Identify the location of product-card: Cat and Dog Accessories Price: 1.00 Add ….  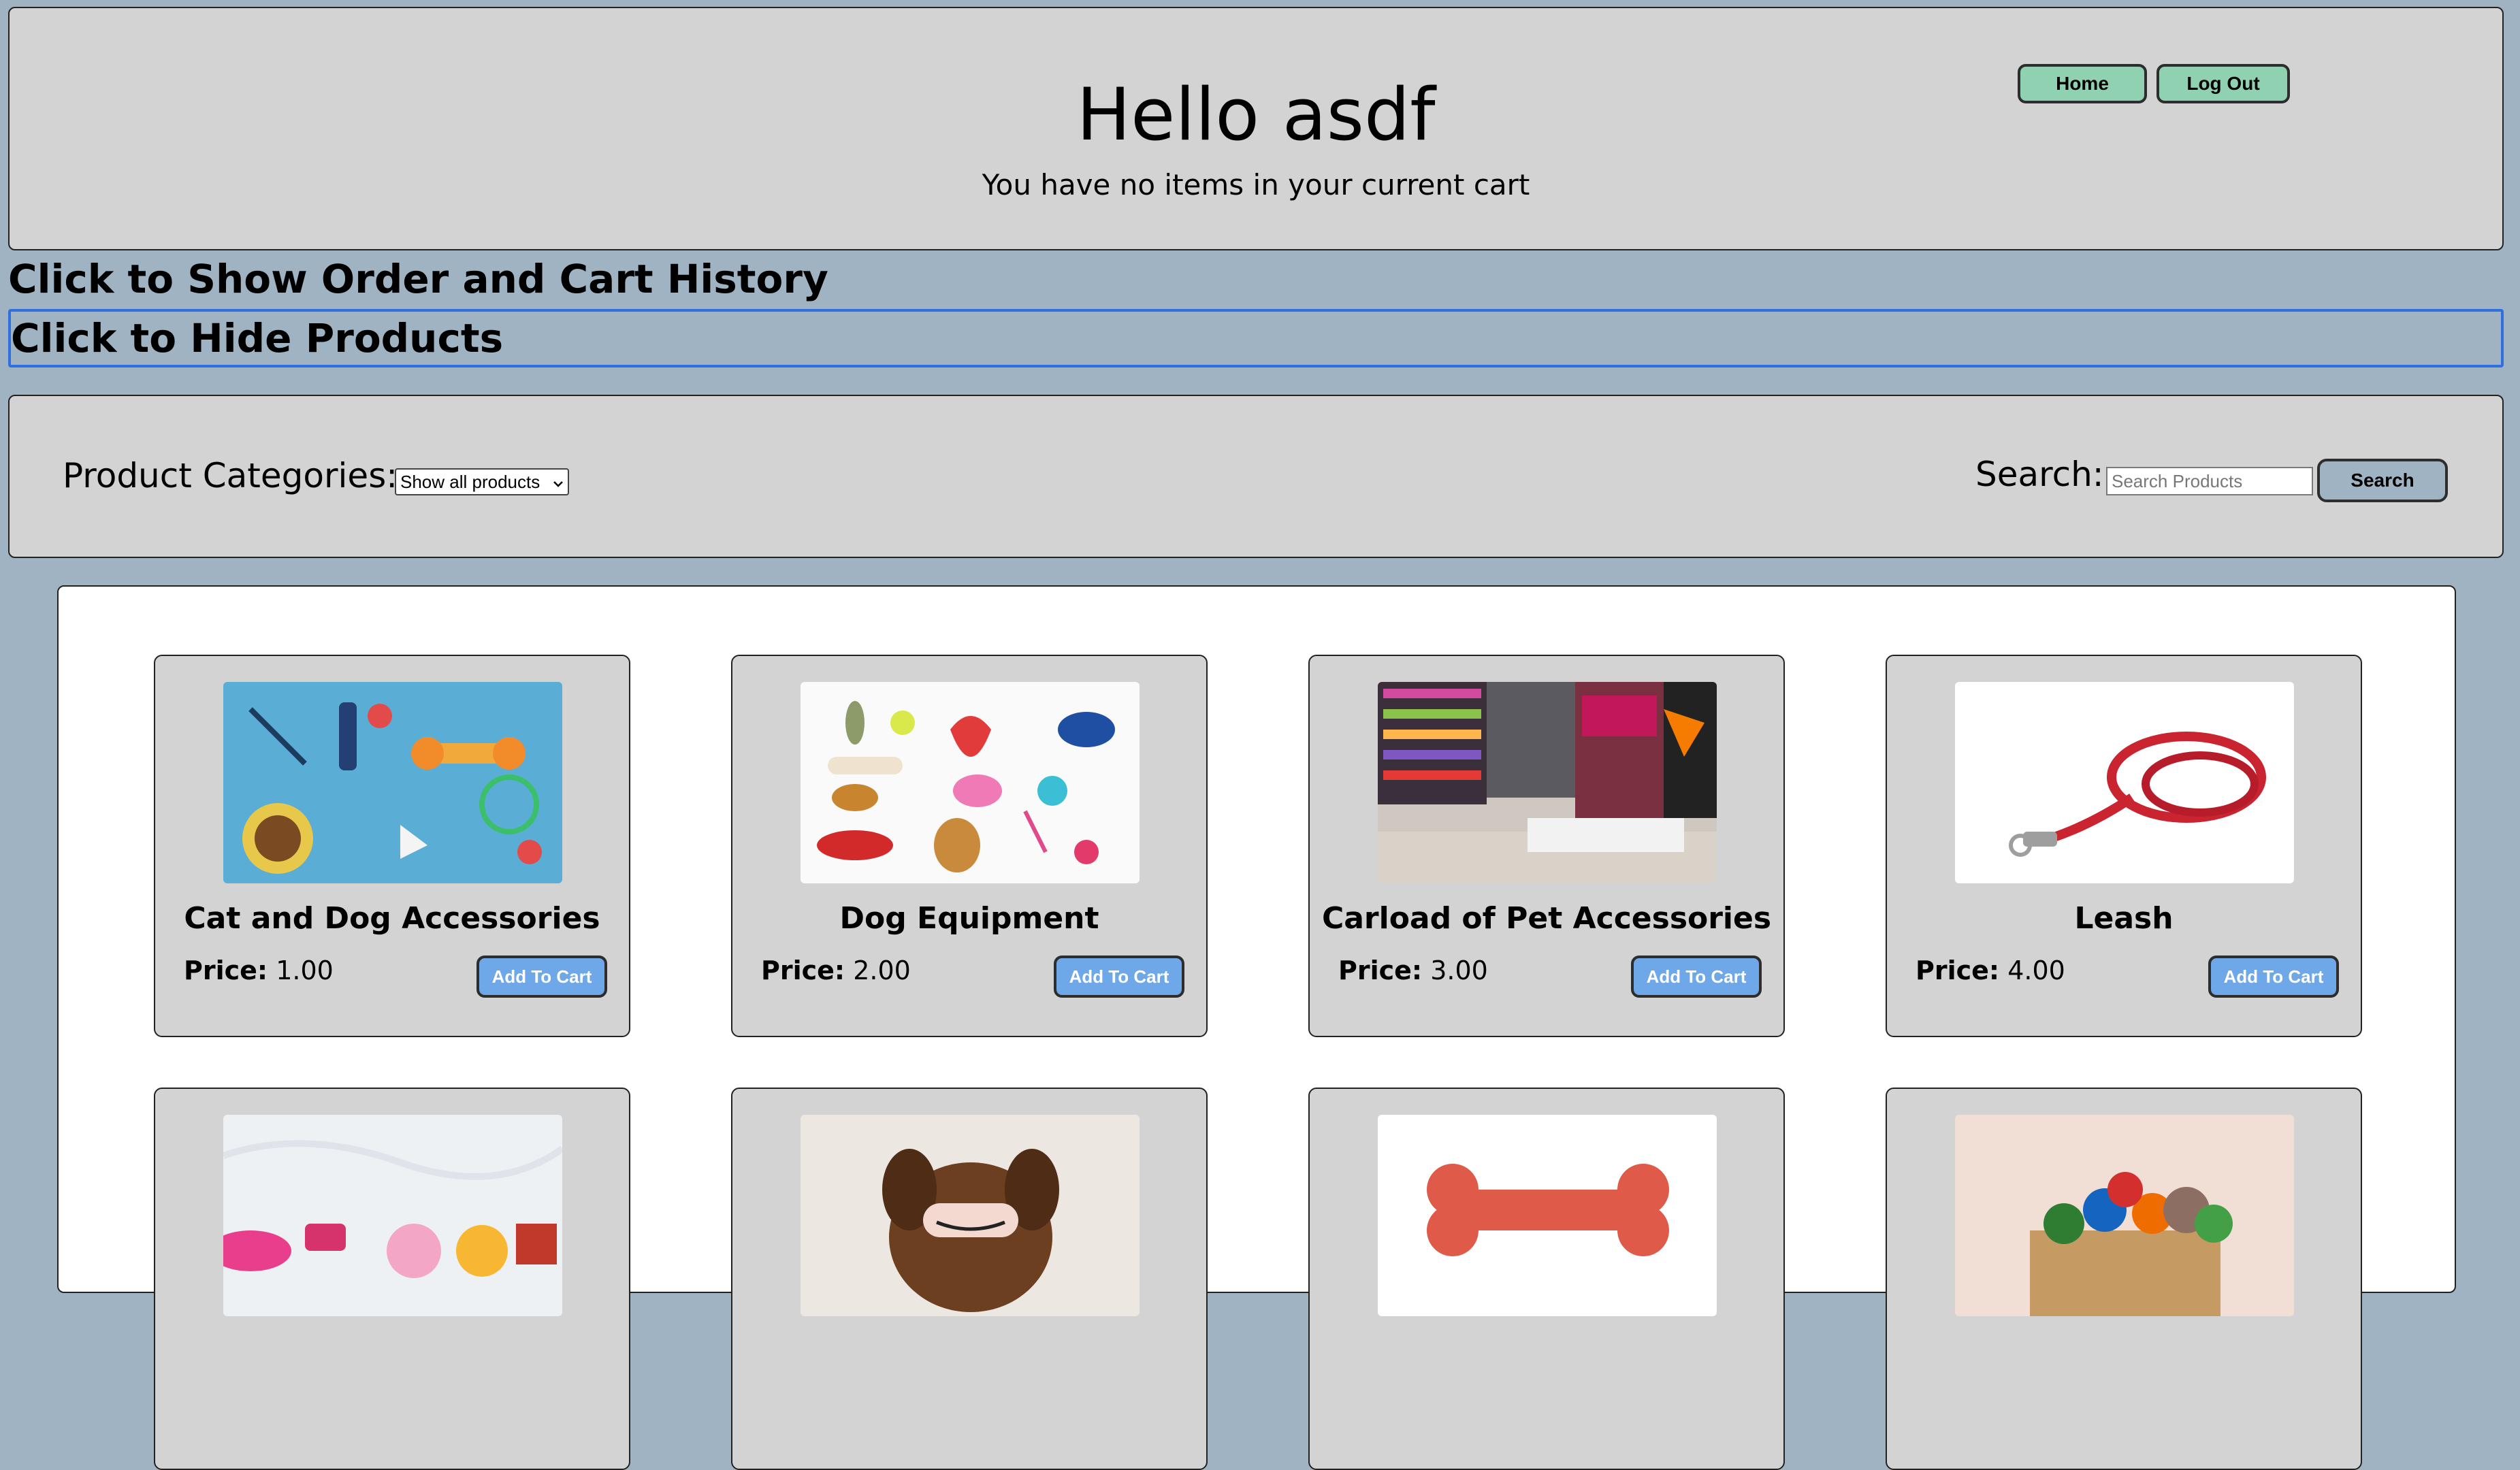
(392, 846).